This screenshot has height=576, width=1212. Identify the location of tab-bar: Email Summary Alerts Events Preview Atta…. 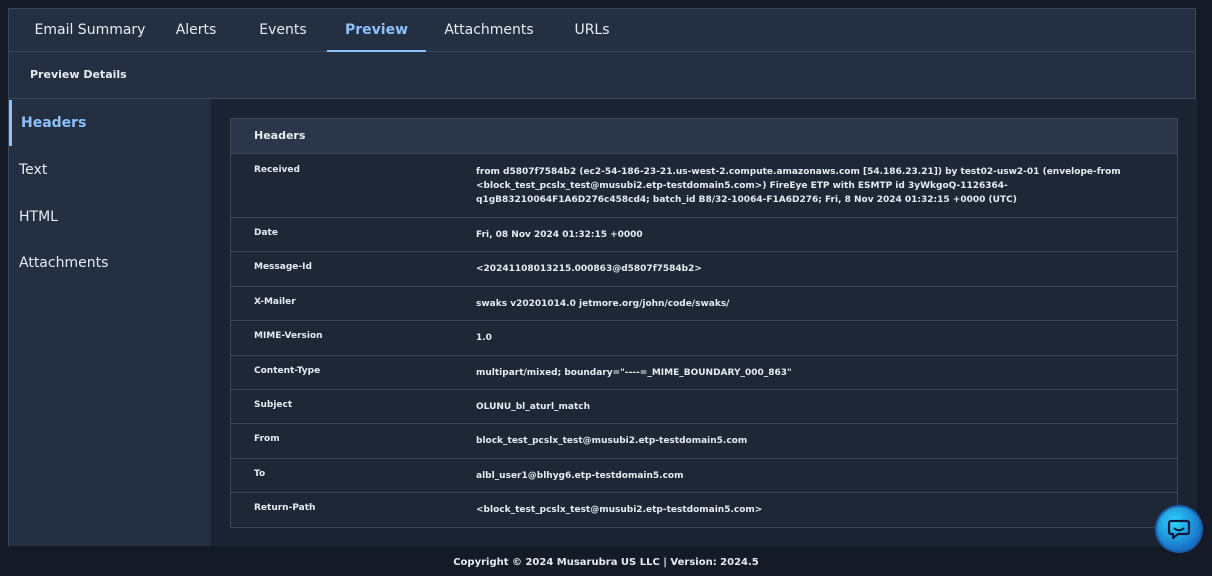
(602, 30).